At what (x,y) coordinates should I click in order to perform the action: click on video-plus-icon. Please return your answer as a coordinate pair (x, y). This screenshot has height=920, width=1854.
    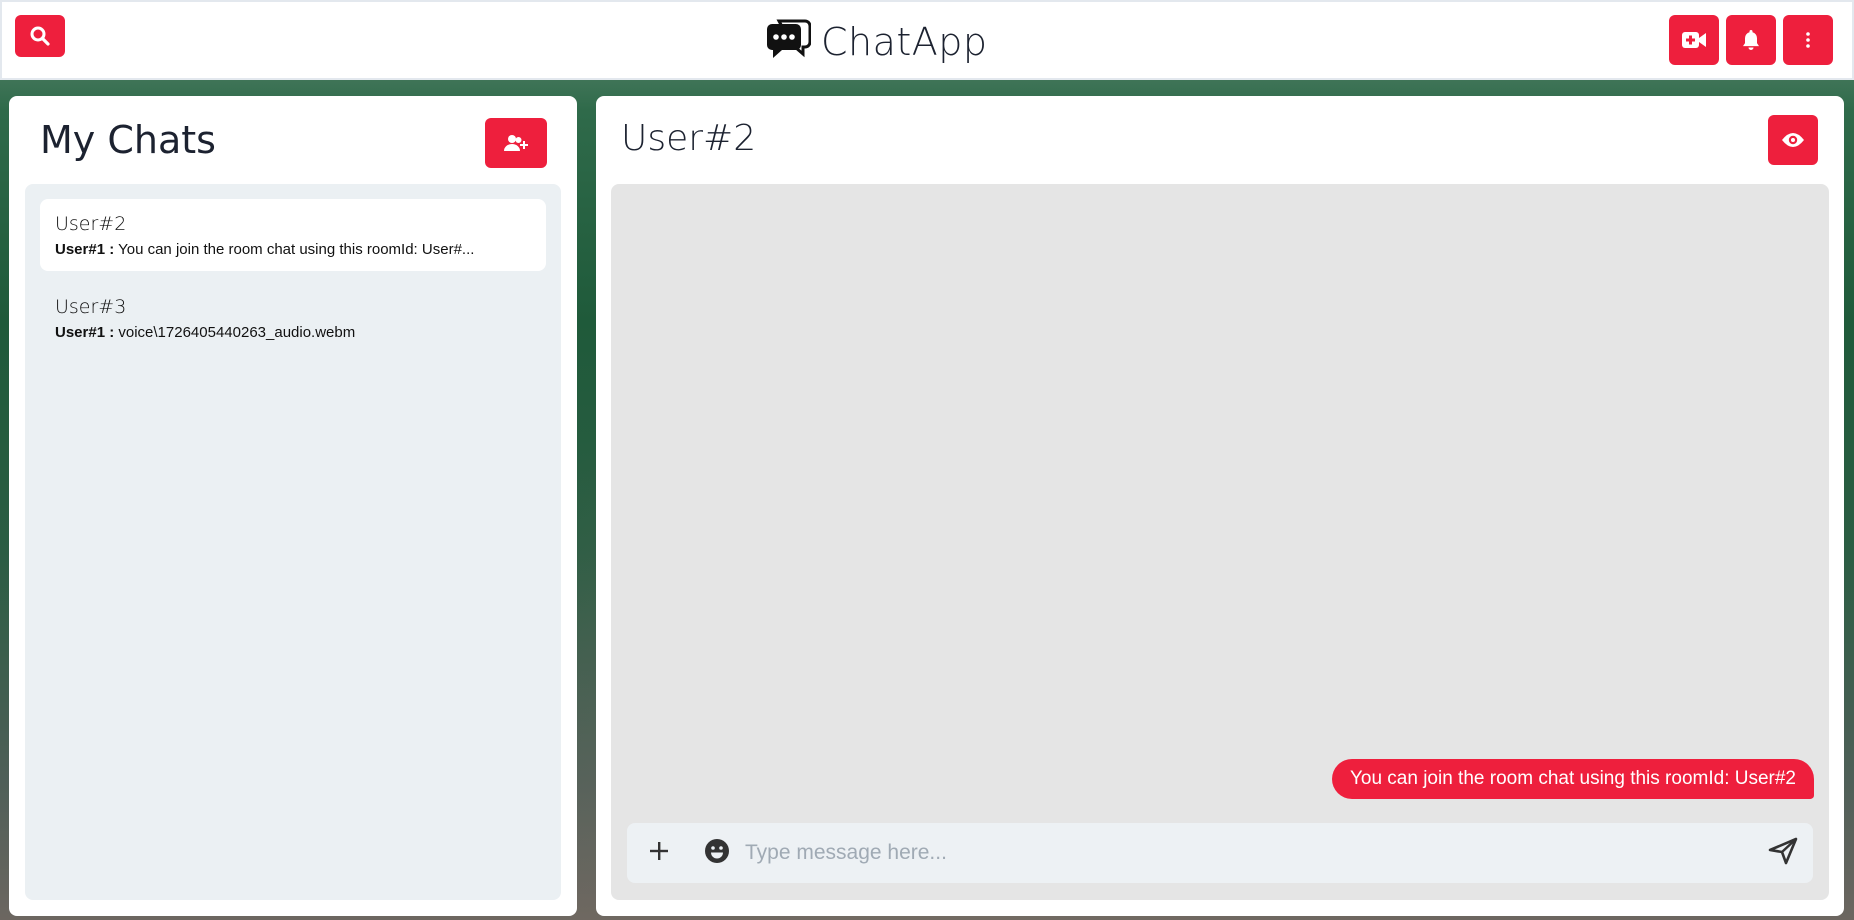
    Looking at the image, I should click on (1694, 40).